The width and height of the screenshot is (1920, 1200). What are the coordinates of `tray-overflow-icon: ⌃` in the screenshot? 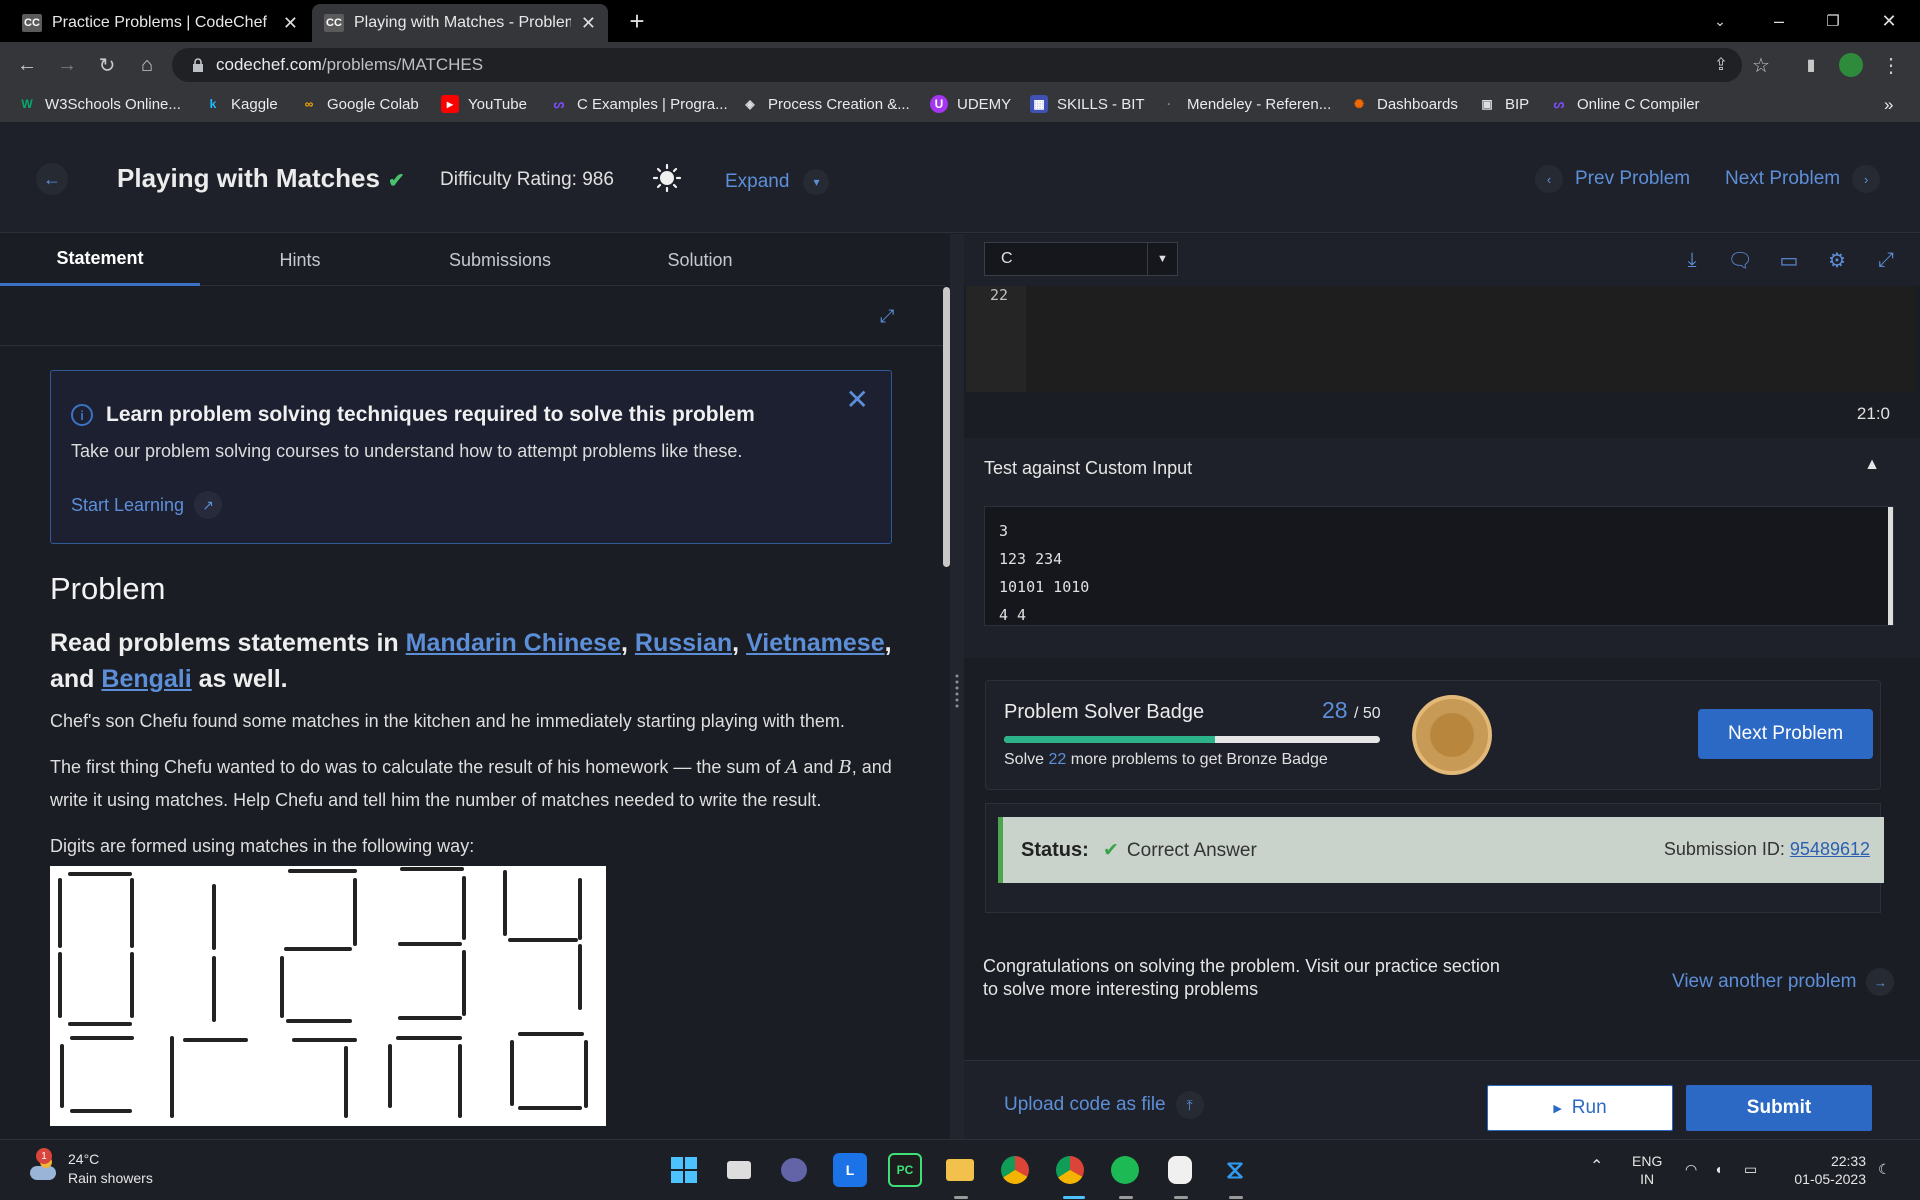 It's located at (1596, 1167).